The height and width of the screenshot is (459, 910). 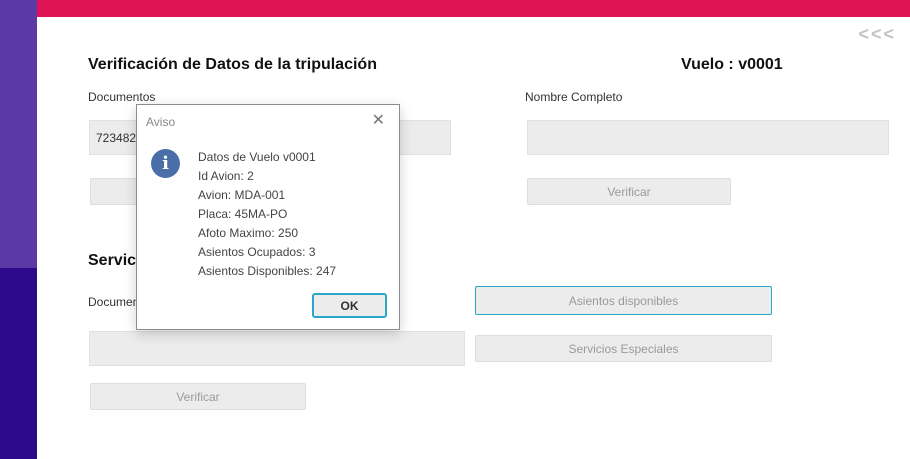 What do you see at coordinates (708, 137) in the screenshot?
I see `fullname-field` at bounding box center [708, 137].